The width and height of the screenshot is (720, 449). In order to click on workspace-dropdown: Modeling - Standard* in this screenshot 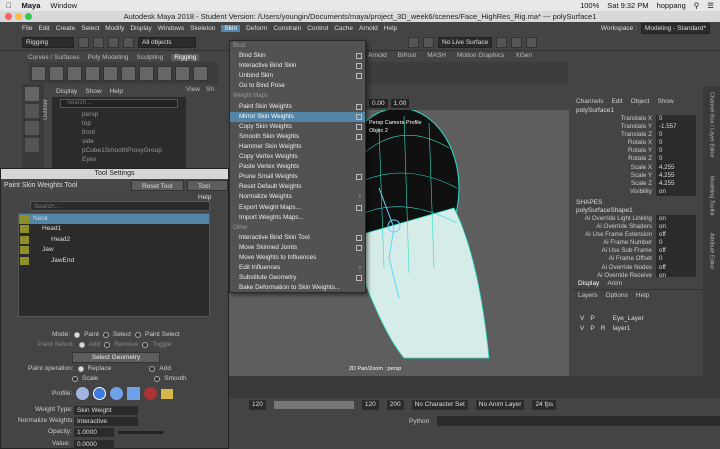, I will do `click(675, 28)`.